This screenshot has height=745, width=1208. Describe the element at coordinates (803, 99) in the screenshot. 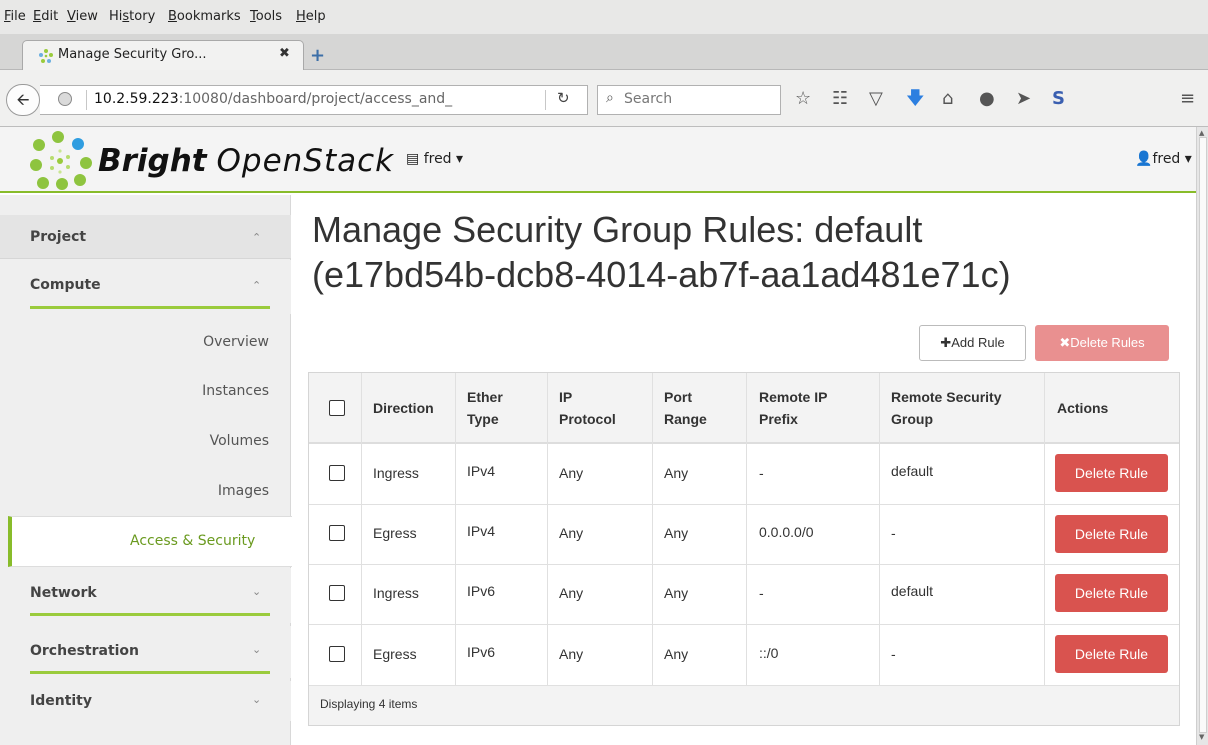

I see `bookmark-star-icon: ☆` at that location.